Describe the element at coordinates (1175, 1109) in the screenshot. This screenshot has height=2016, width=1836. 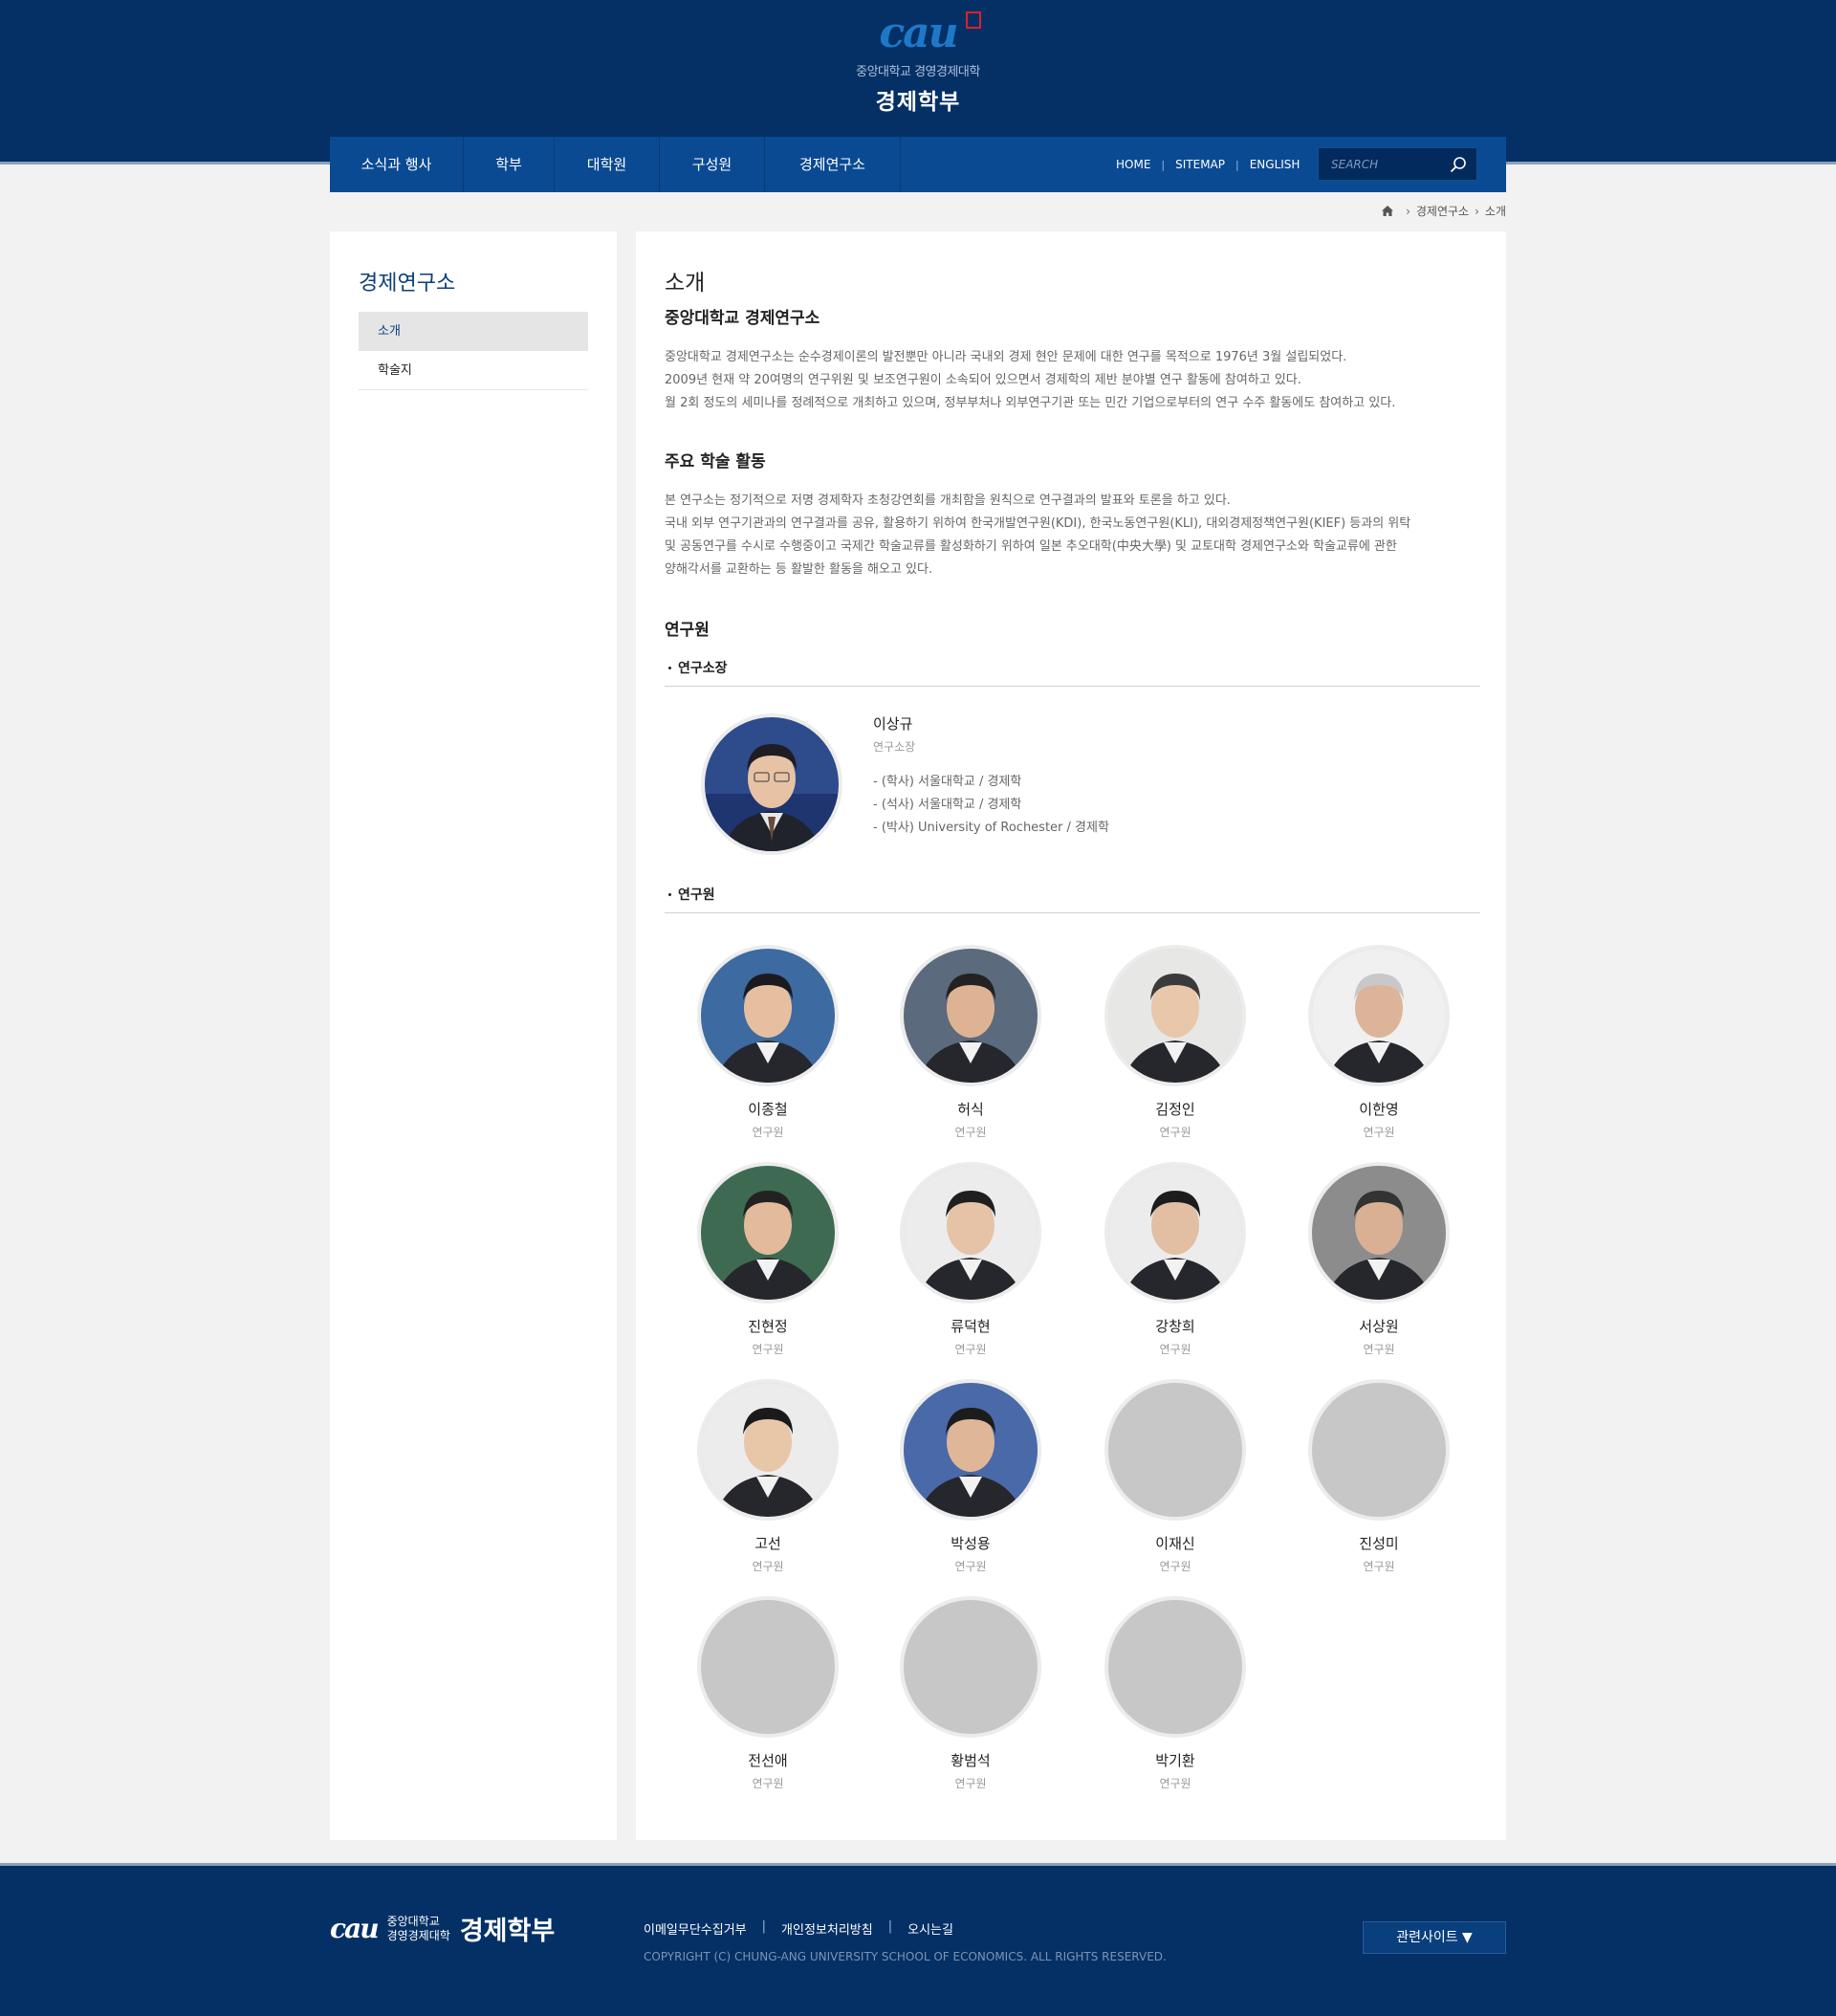
I see `member-name: 김정인` at that location.